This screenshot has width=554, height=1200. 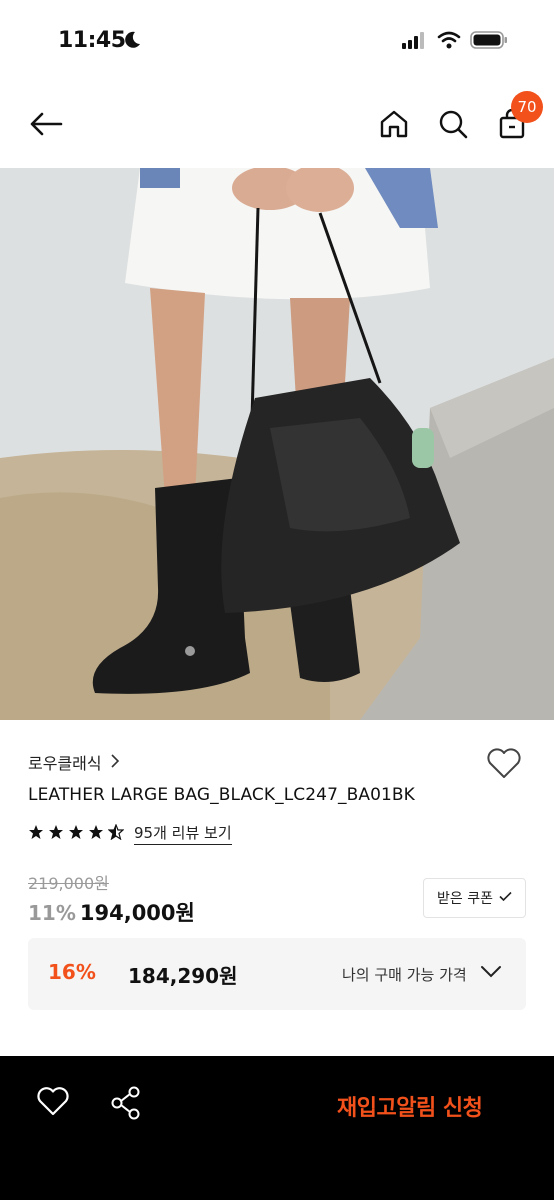 I want to click on status-time: 11:45, so click(x=92, y=40).